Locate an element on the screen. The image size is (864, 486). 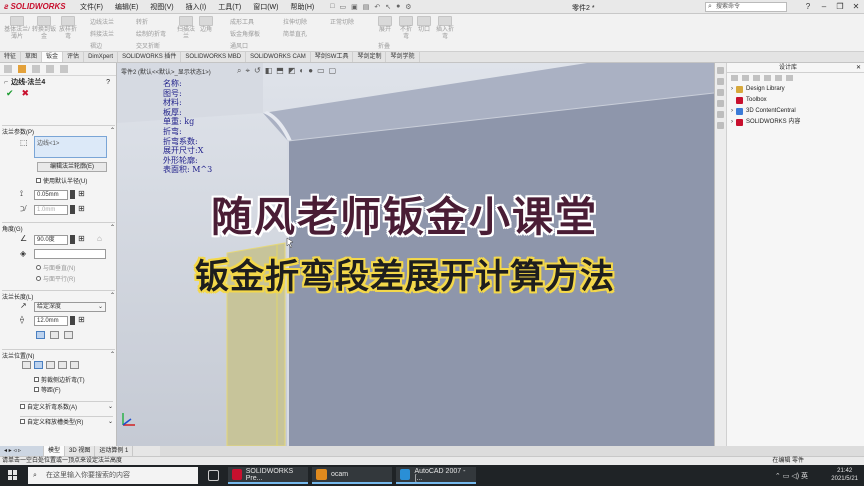
tab-qinjian-academy: 琴剑学院 is located at coordinates (403, 57).